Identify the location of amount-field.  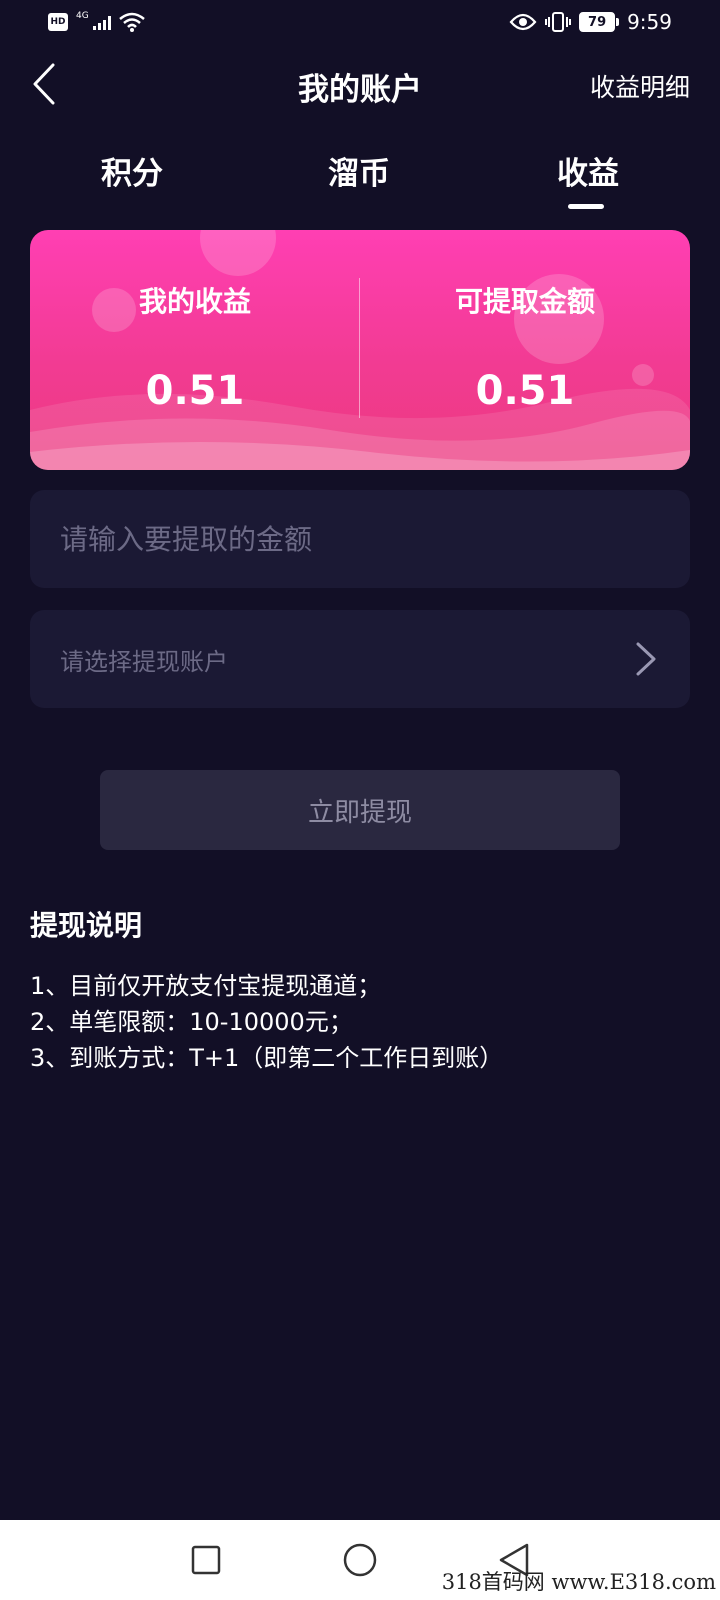
(360, 539).